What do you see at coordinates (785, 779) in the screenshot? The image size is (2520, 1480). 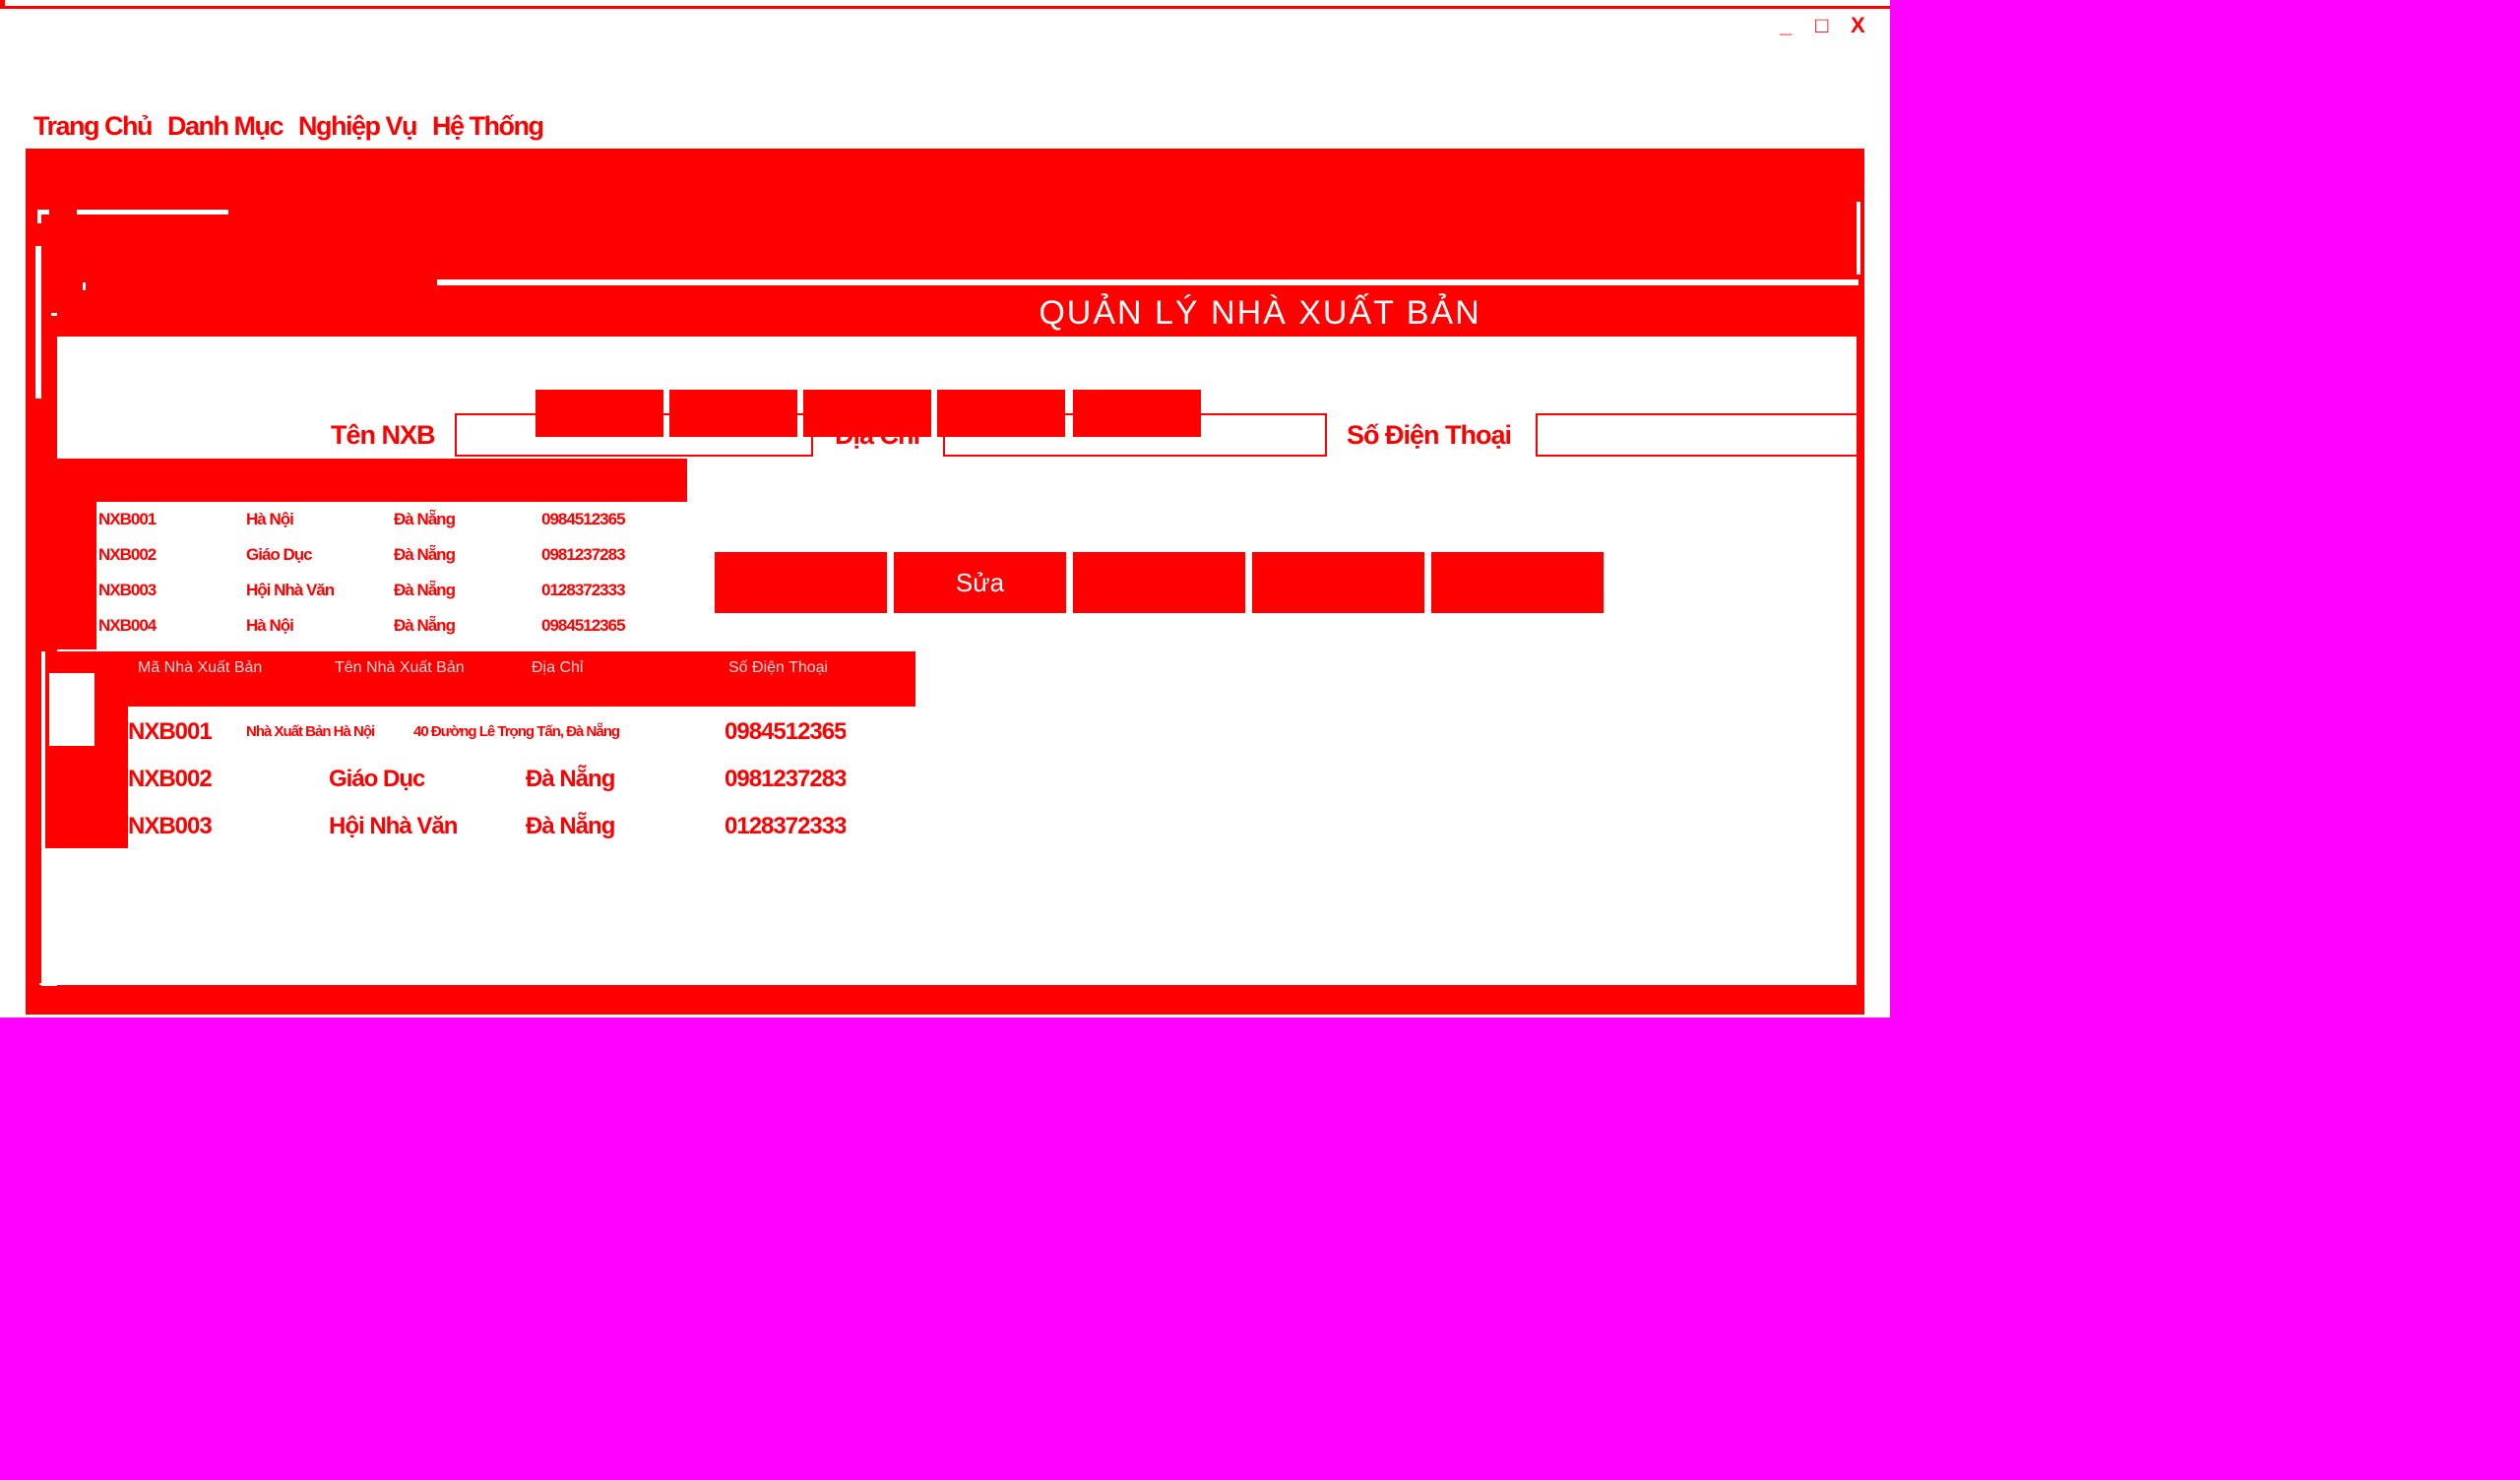 I see `grid-cell-sdt: 0981237283` at bounding box center [785, 779].